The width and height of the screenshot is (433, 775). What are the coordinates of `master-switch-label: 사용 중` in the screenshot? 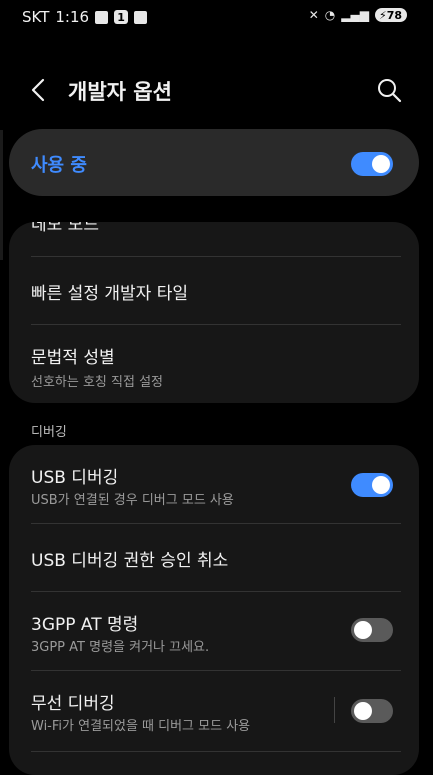 It's located at (59, 165).